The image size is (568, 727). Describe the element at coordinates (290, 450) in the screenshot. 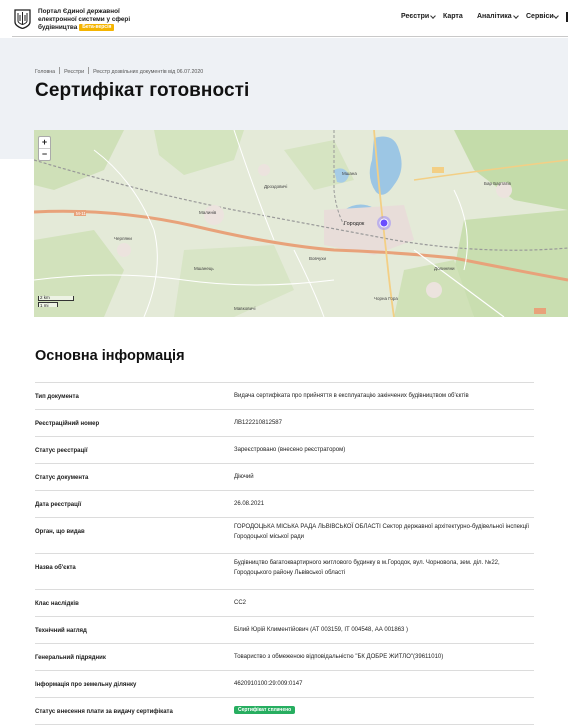

I see `info-row-value: Зареєстровано (внесено реєстратором)` at that location.